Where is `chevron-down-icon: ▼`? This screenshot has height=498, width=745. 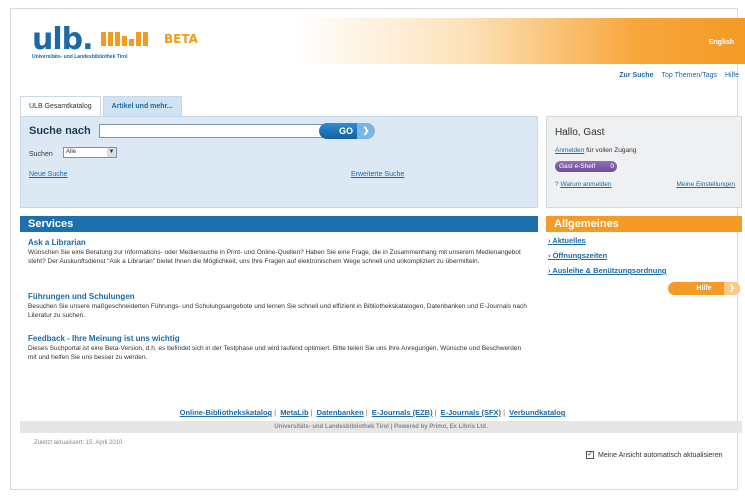 chevron-down-icon: ▼ is located at coordinates (111, 152).